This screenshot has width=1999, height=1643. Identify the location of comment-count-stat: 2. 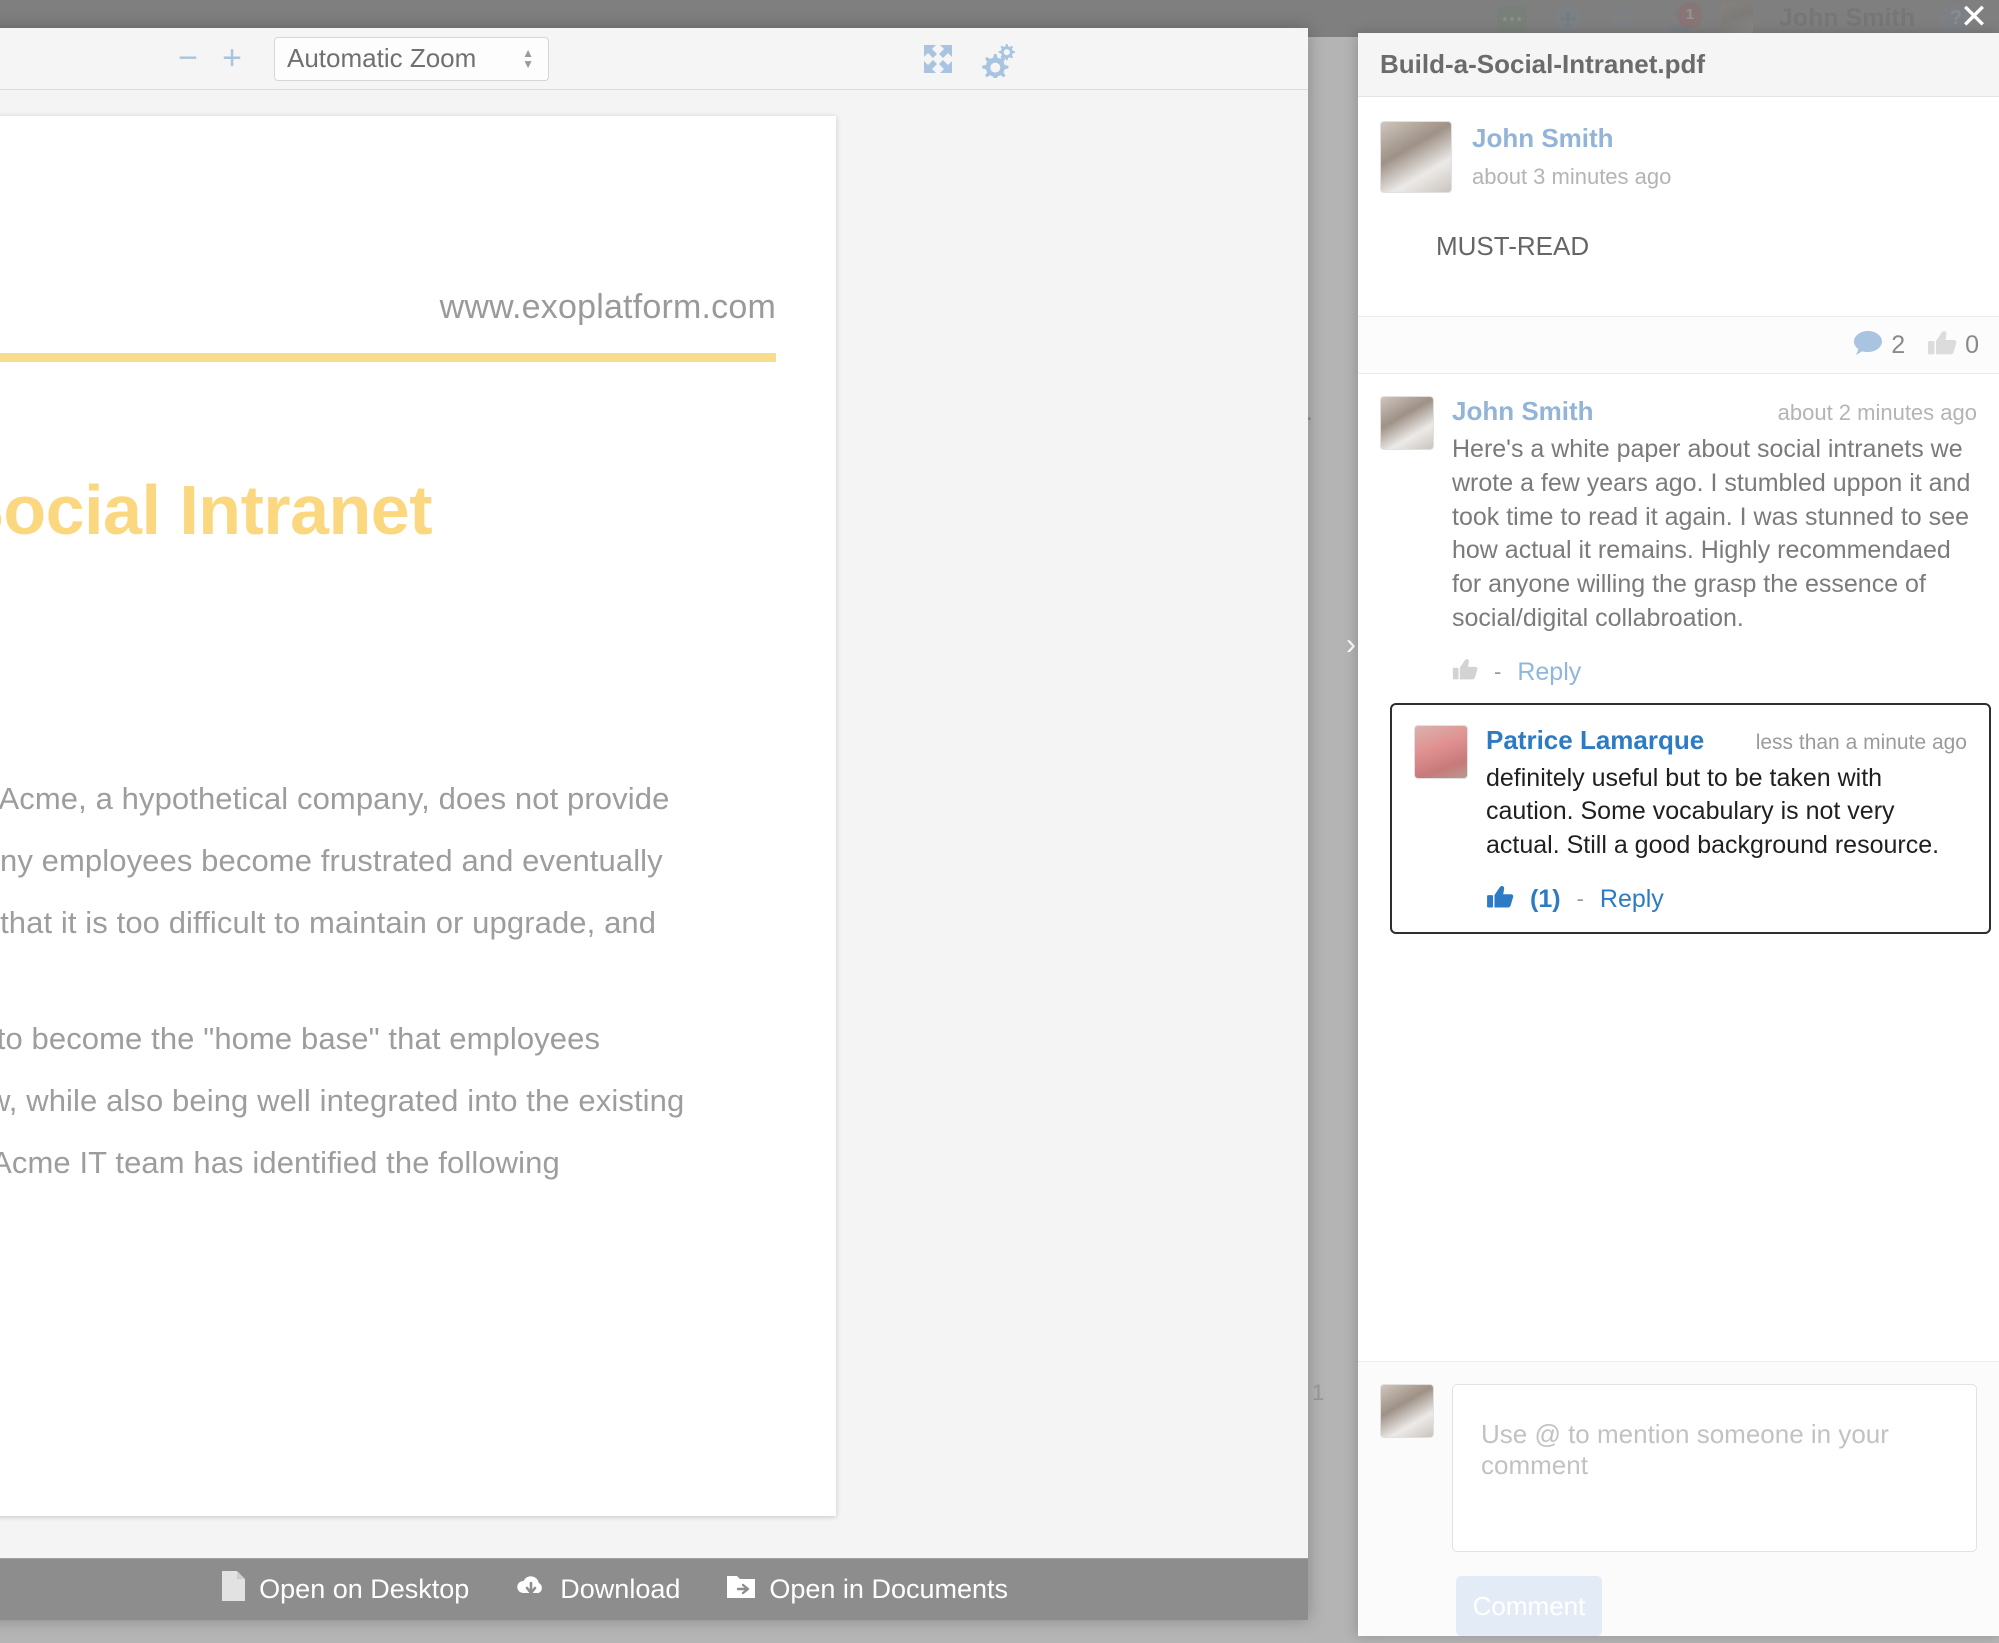
(1879, 345).